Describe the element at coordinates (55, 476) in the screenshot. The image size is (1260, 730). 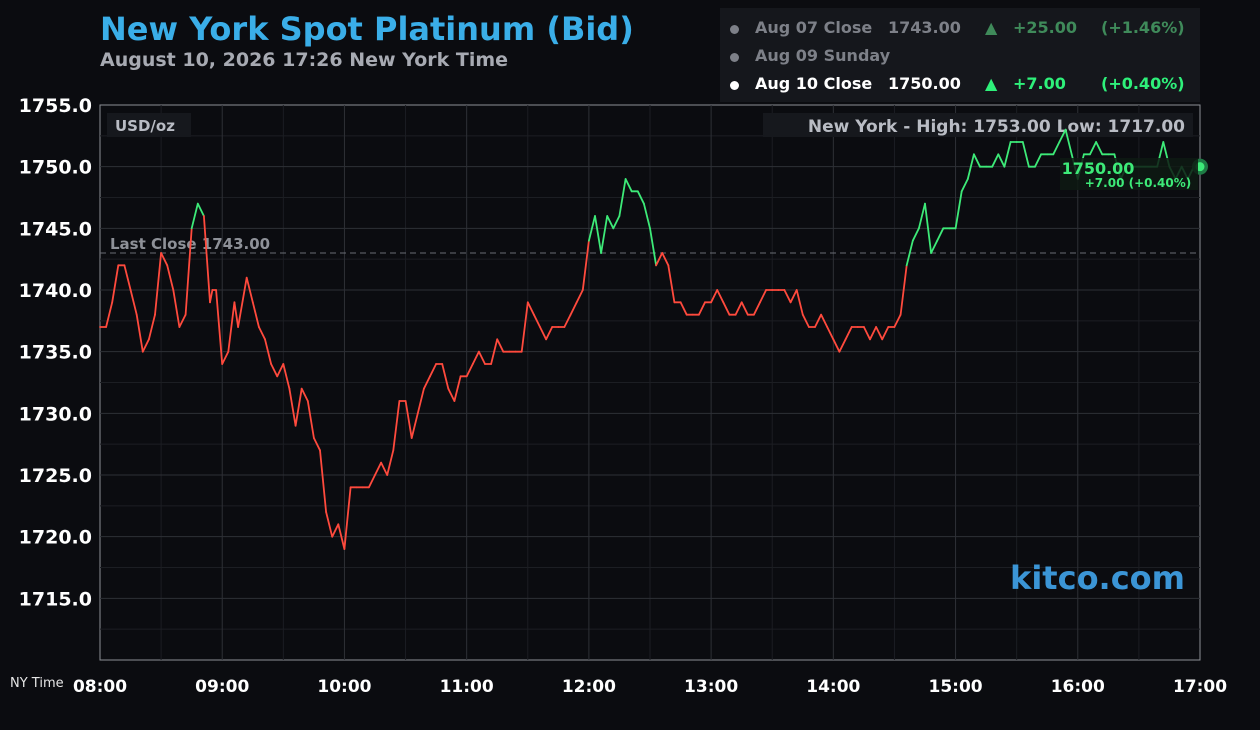
I see `y-tick-label: 1725.0` at that location.